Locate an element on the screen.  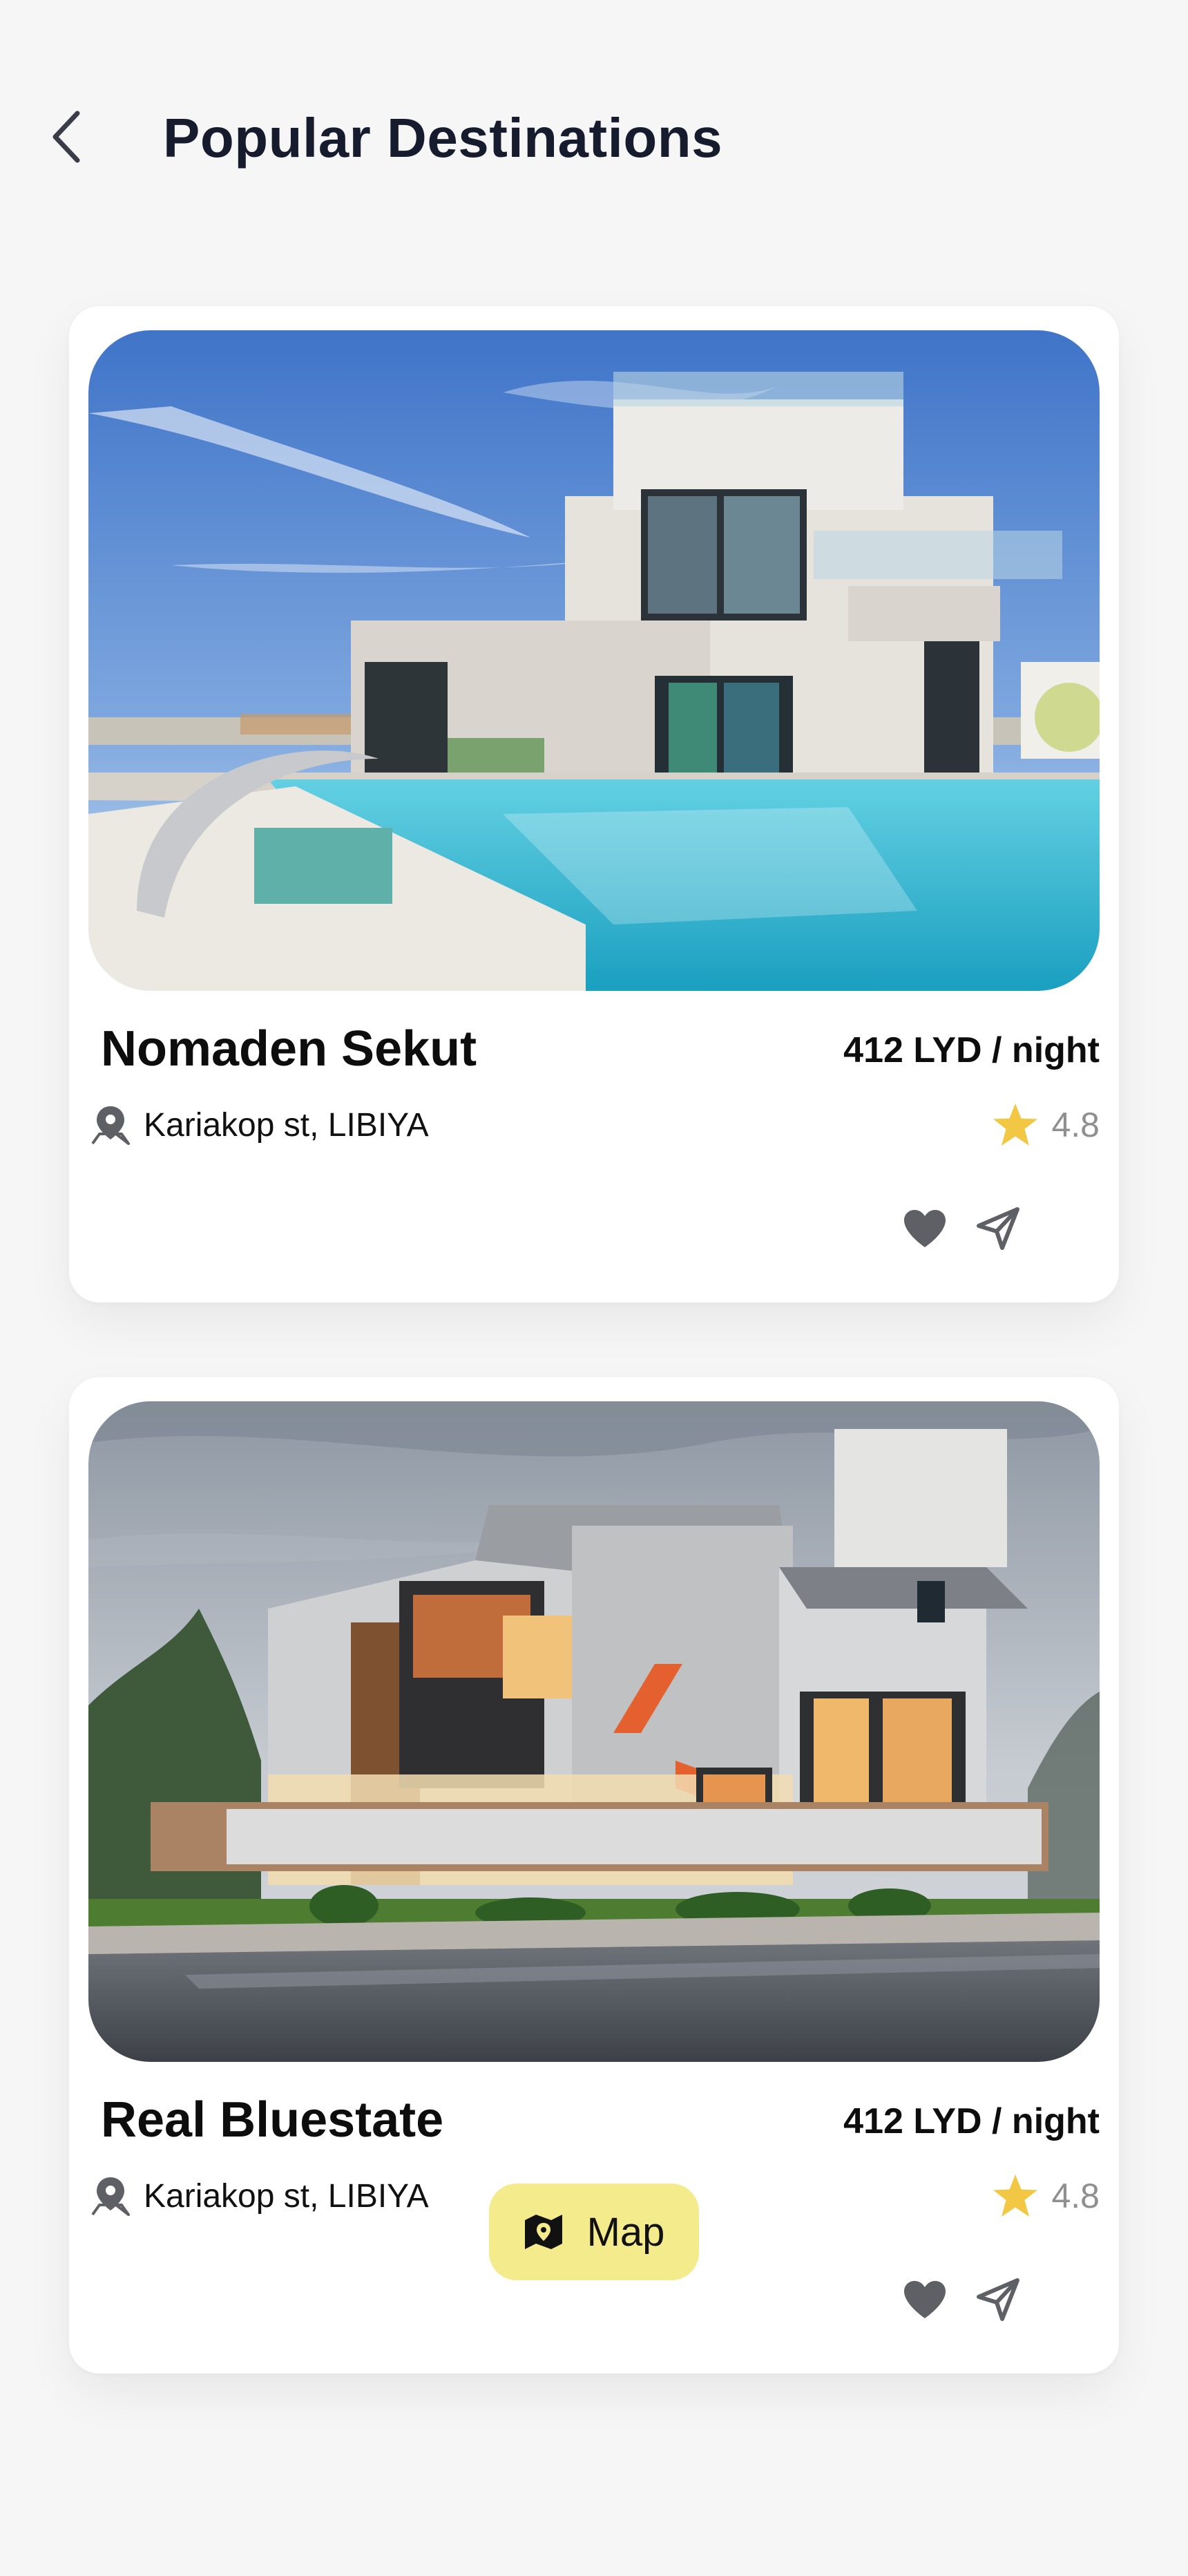
destination-name: Real Bluestate is located at coordinates (272, 2120).